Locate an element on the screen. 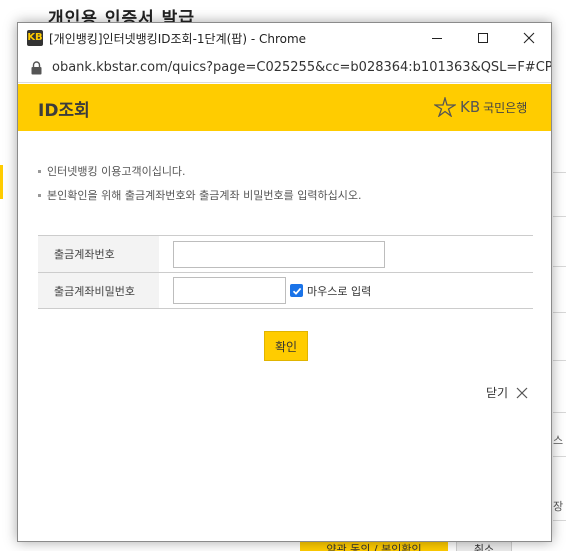  minimize-icon is located at coordinates (437, 38).